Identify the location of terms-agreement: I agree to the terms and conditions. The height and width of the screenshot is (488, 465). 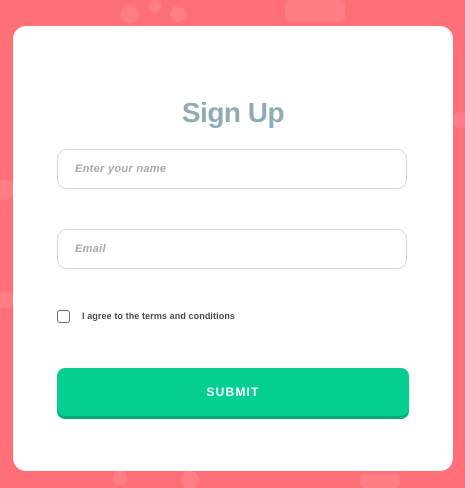
(146, 316).